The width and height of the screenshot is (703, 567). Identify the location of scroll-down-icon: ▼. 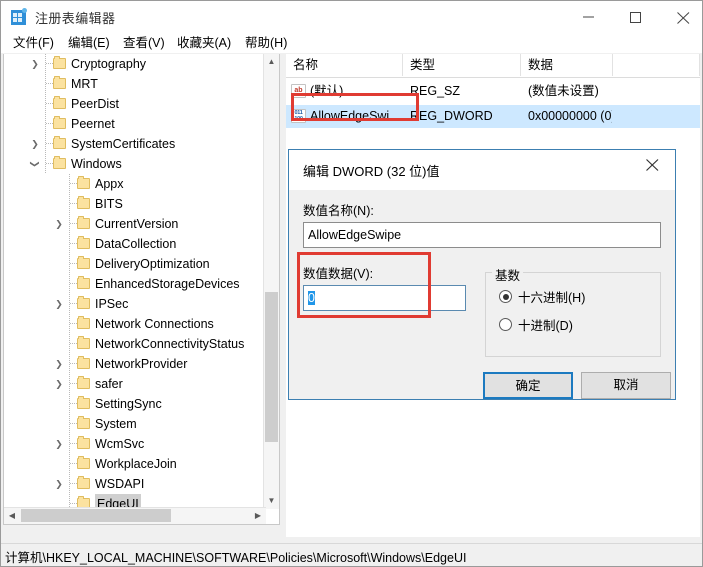
(271, 501).